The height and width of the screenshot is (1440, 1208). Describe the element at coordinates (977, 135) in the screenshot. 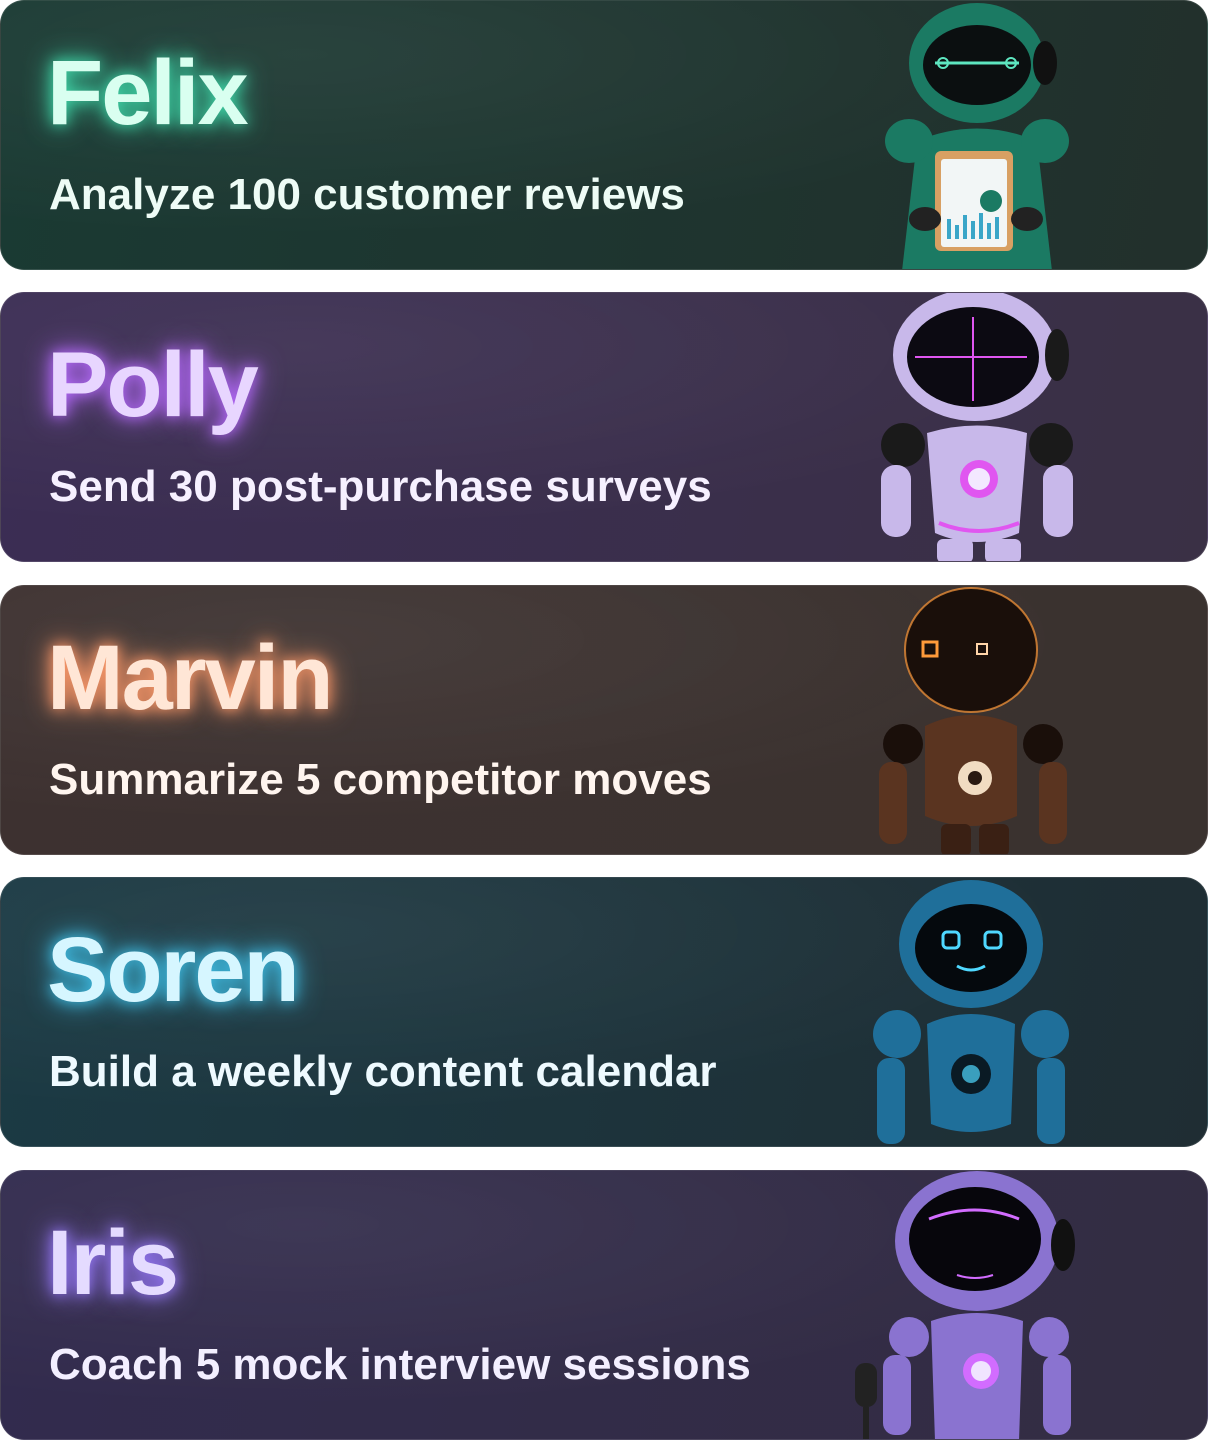

I see `robot-with-clipboard-icon` at that location.